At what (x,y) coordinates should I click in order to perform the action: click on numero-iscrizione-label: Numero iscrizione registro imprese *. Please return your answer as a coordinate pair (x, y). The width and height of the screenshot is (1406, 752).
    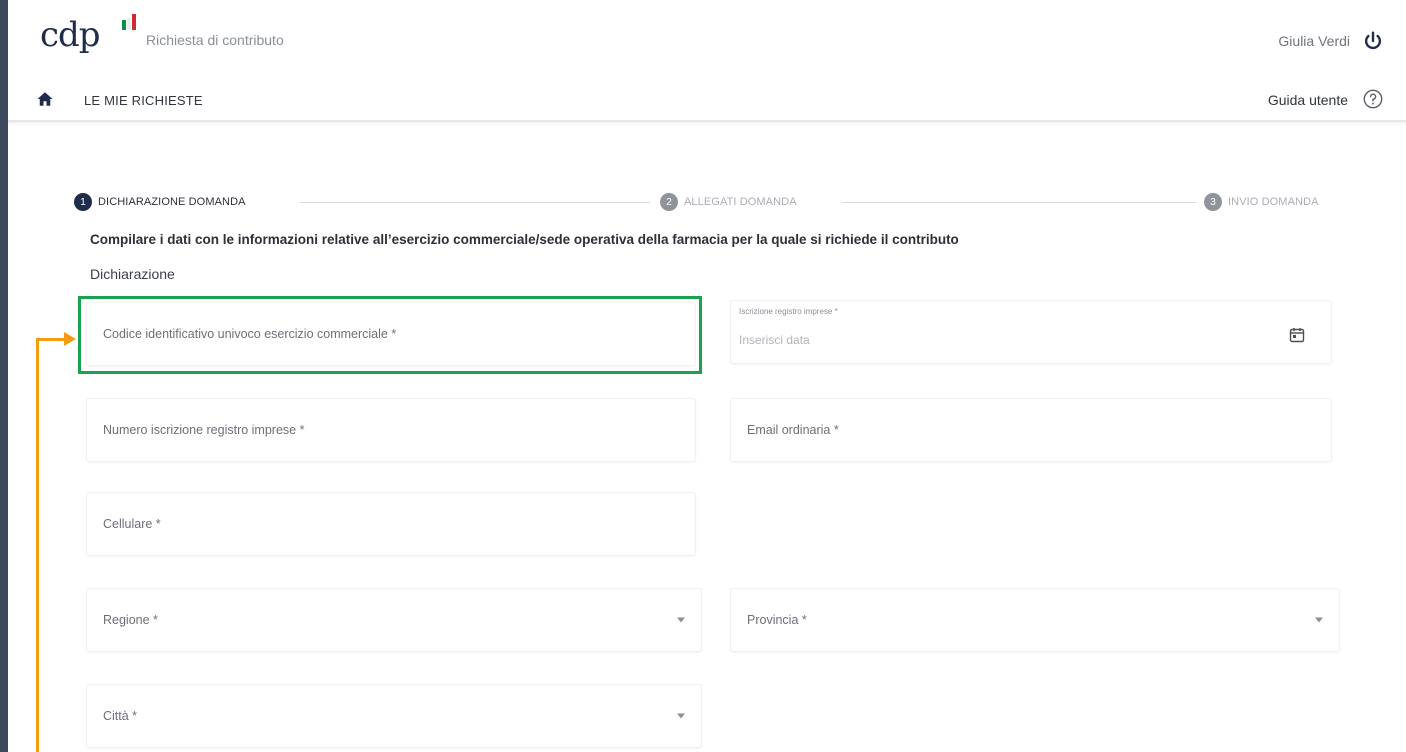
    Looking at the image, I should click on (204, 430).